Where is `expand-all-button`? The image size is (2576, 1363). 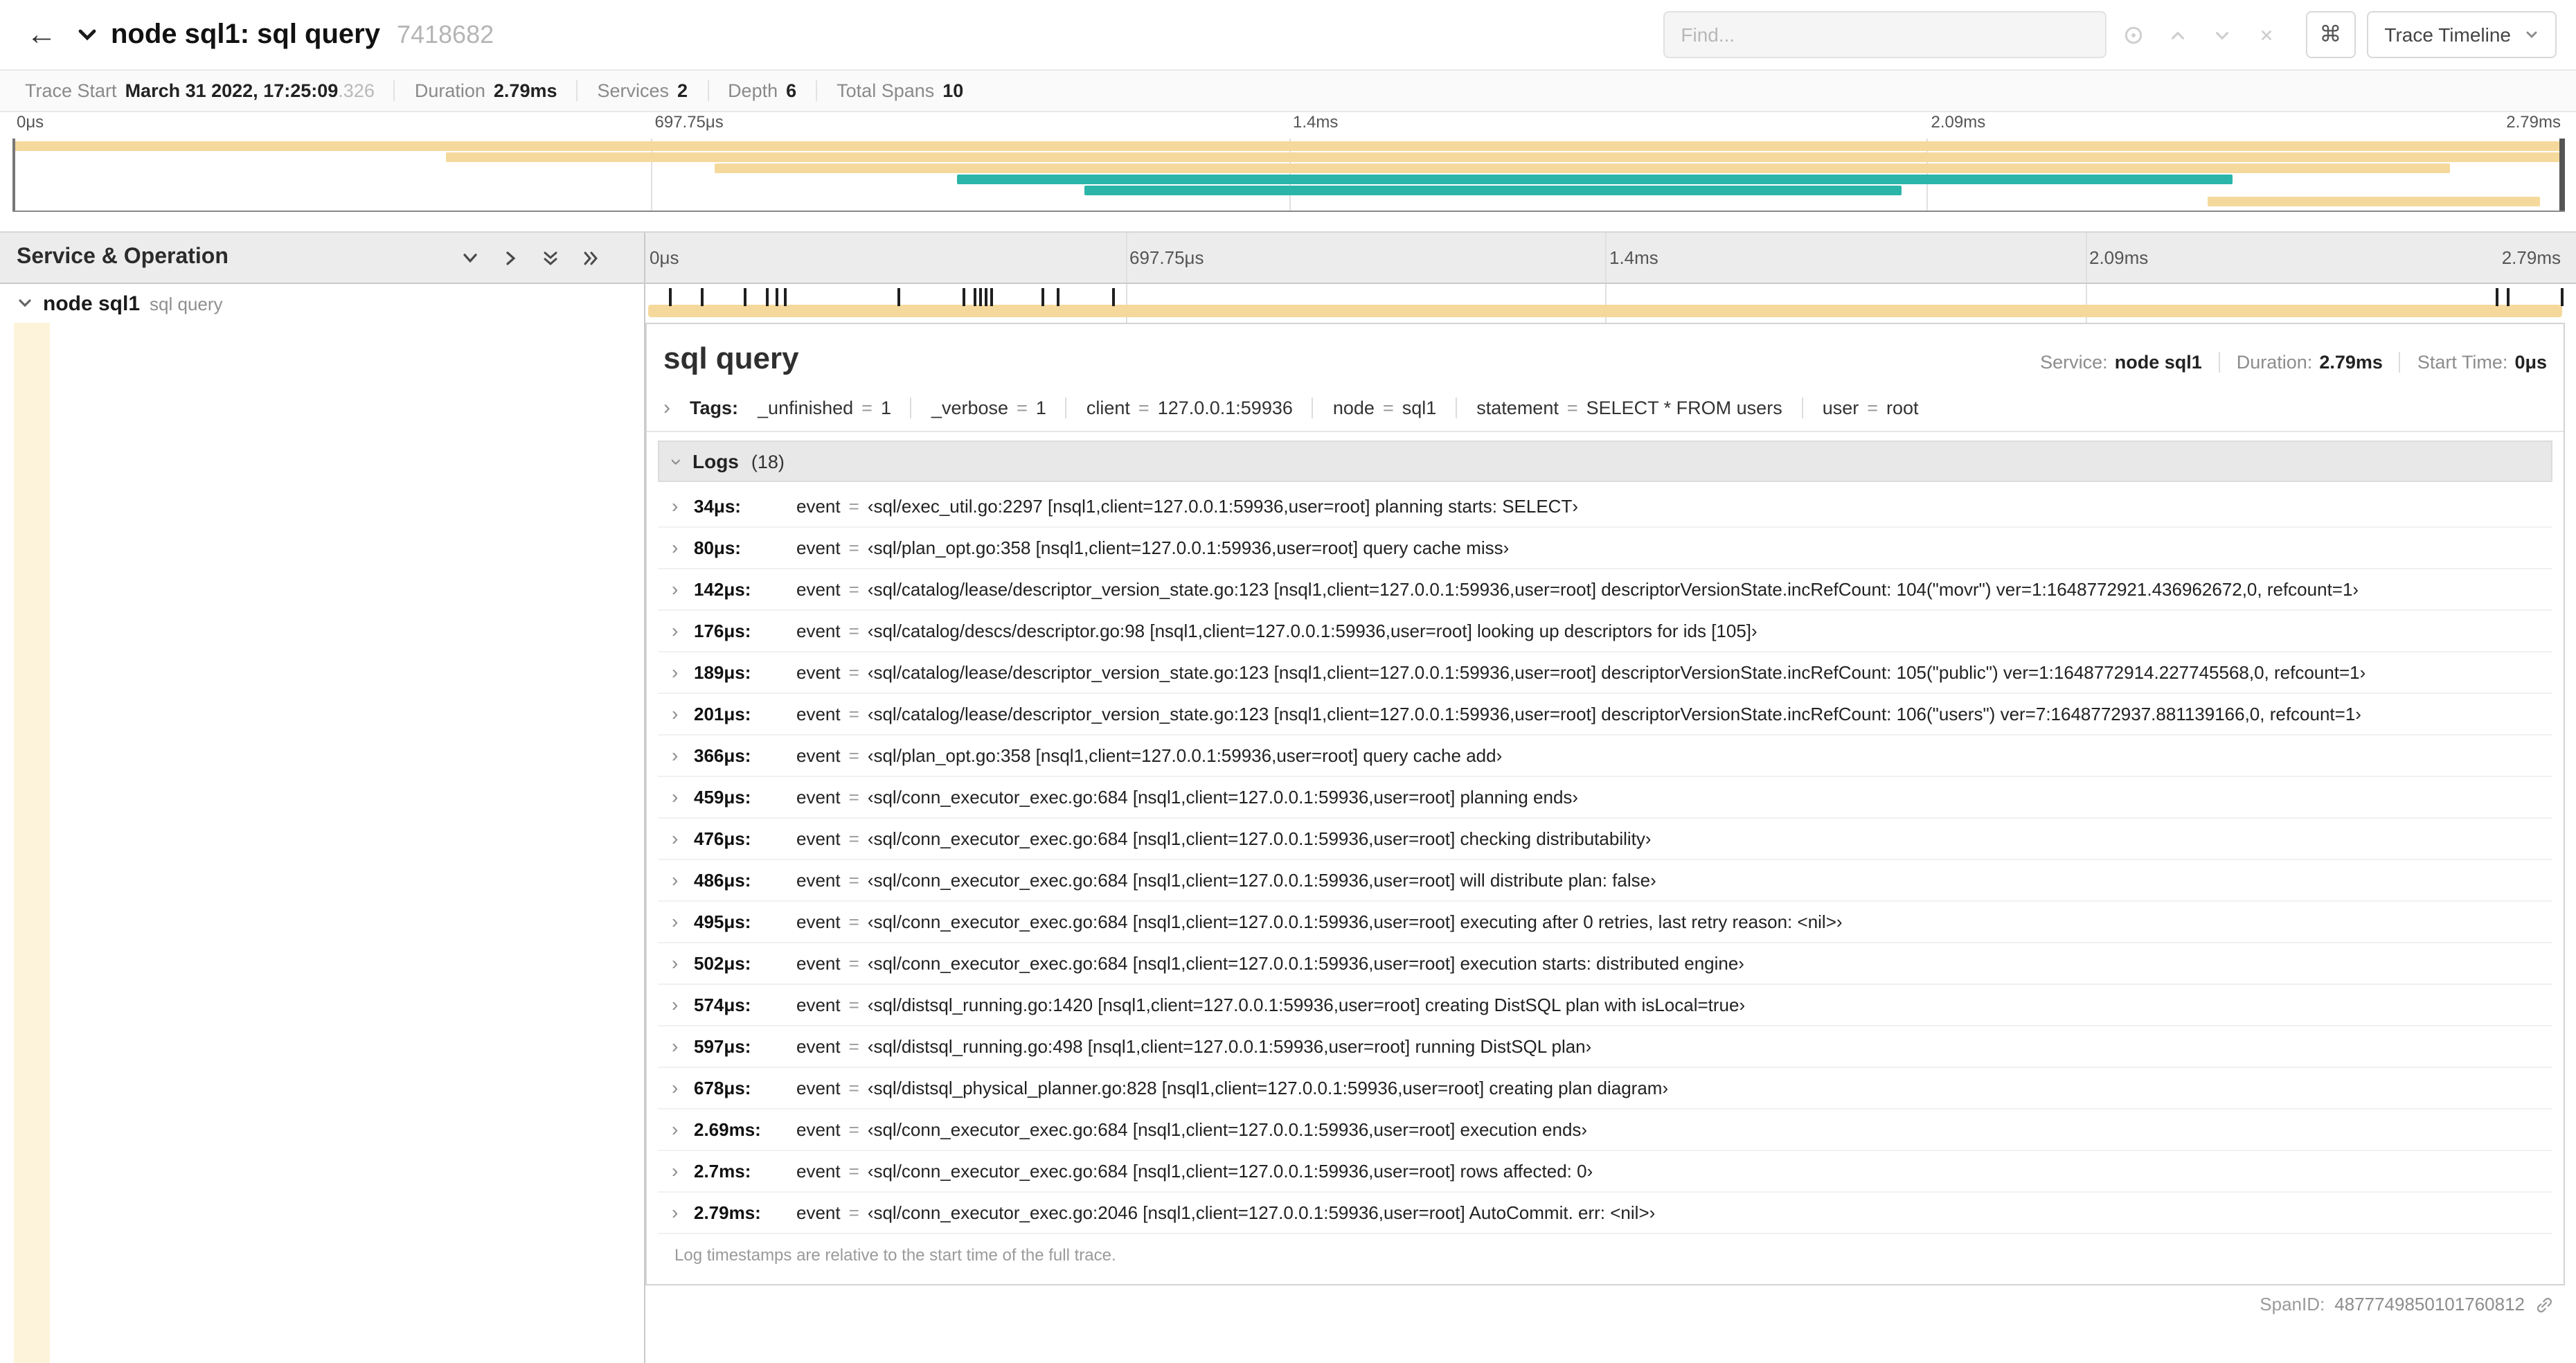
expand-all-button is located at coordinates (590, 258).